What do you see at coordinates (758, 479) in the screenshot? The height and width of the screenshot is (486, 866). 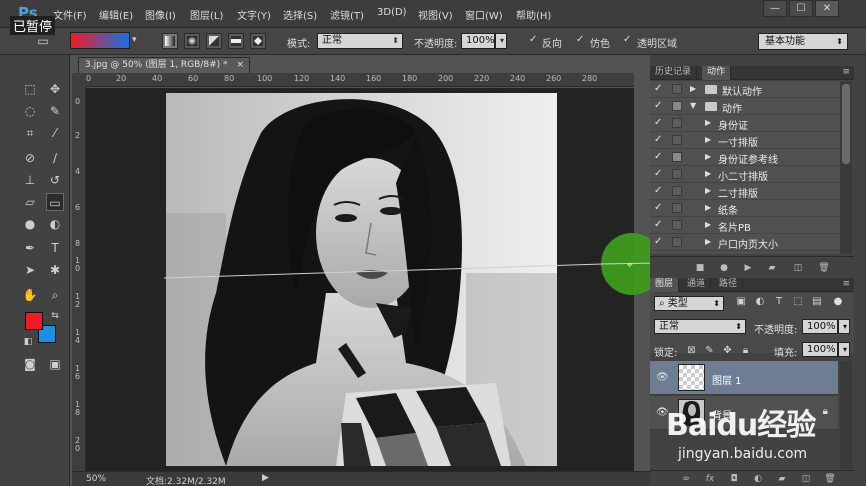 I see `adjustment-icon: ◐` at bounding box center [758, 479].